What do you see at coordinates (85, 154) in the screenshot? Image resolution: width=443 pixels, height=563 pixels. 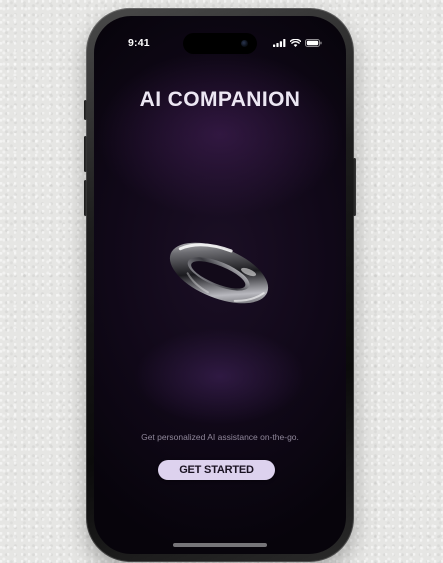 I see `volume-up-button` at bounding box center [85, 154].